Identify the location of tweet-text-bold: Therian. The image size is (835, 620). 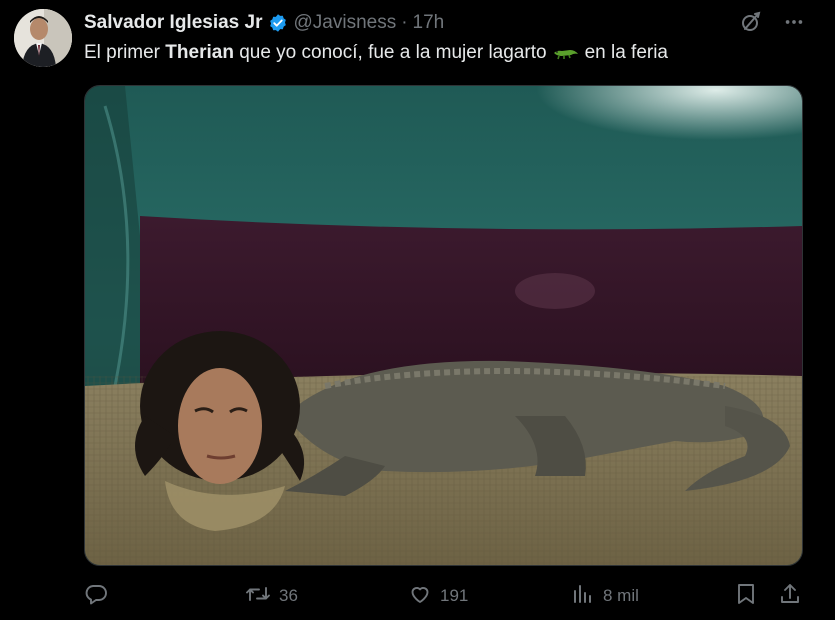
(199, 52).